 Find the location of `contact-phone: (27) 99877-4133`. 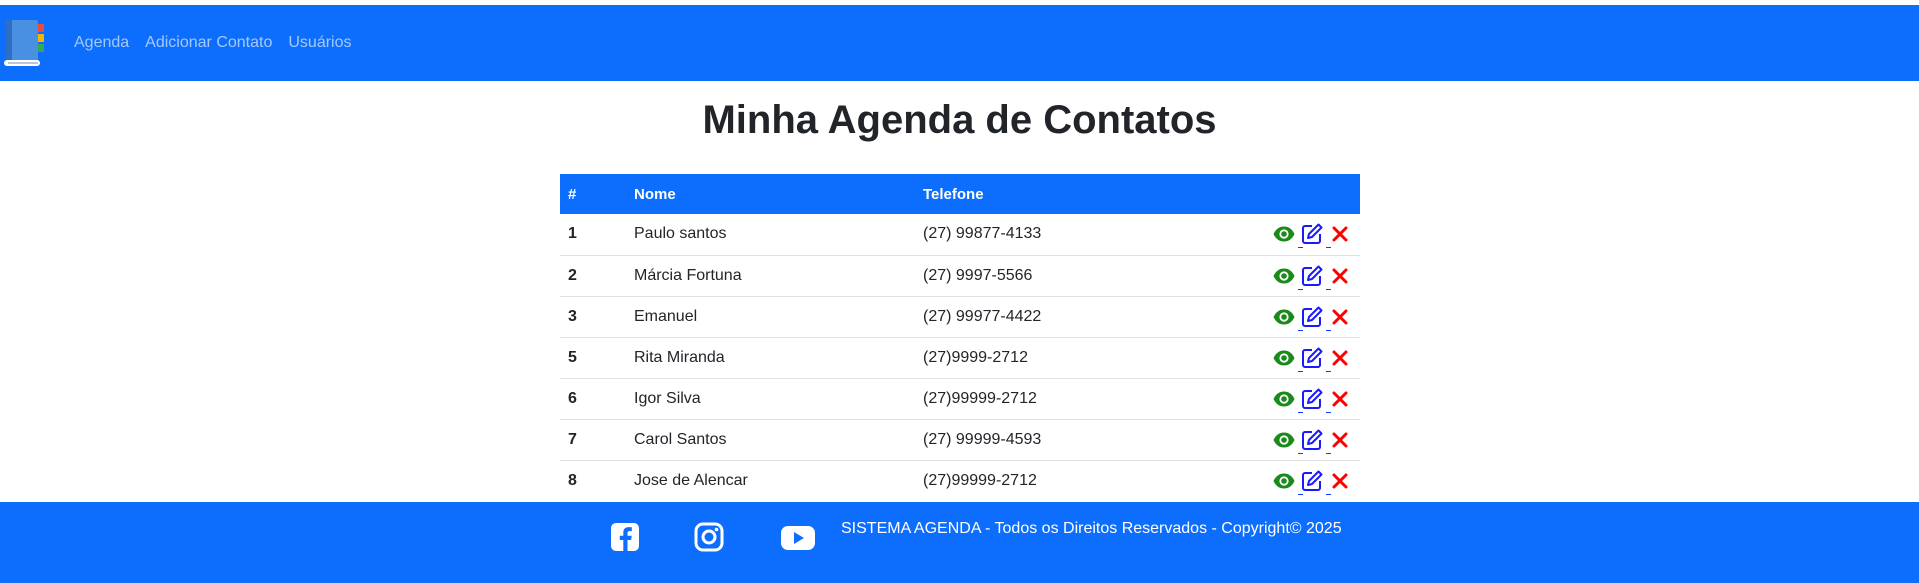

contact-phone: (27) 99877-4133 is located at coordinates (982, 234).